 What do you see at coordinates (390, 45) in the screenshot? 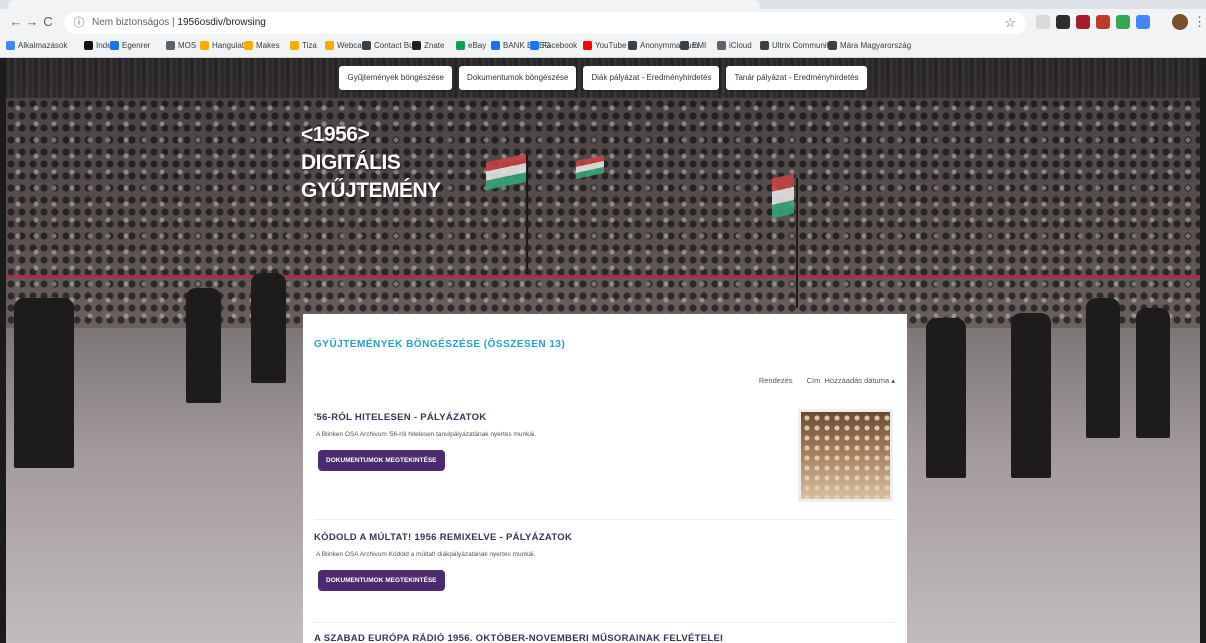
I see `bookmark-item: Contact Bus` at bounding box center [390, 45].